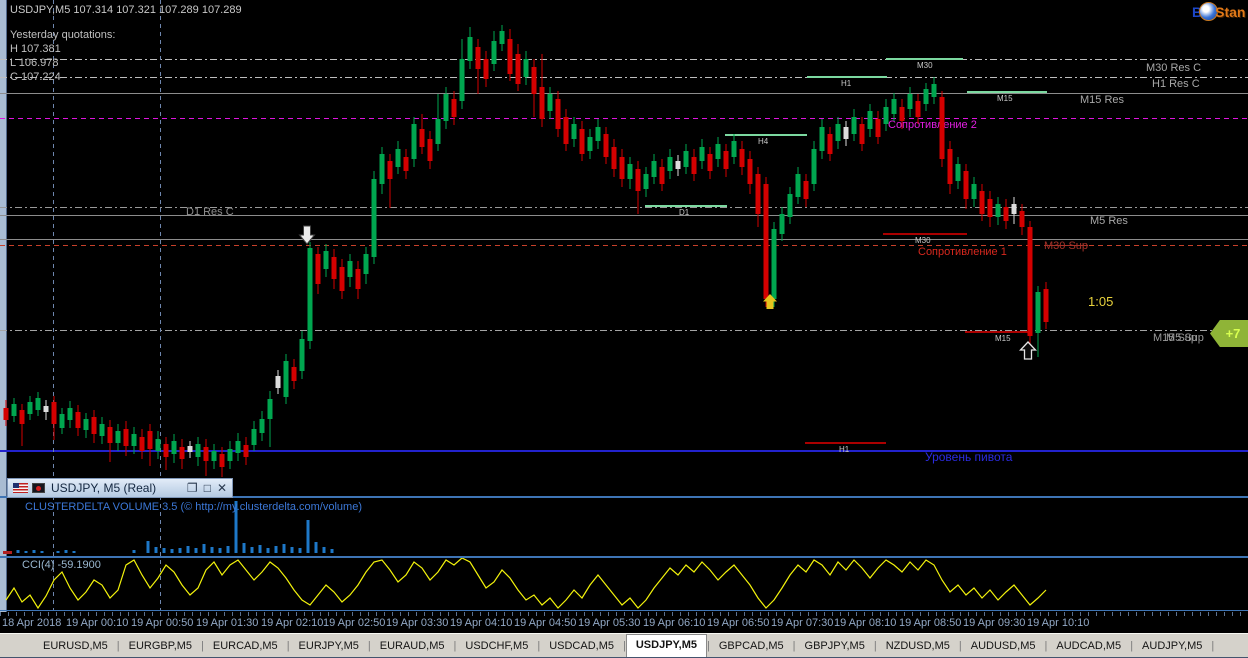 The width and height of the screenshot is (1248, 658). I want to click on time-axis-label: 19 Apr 06:50, so click(738, 623).